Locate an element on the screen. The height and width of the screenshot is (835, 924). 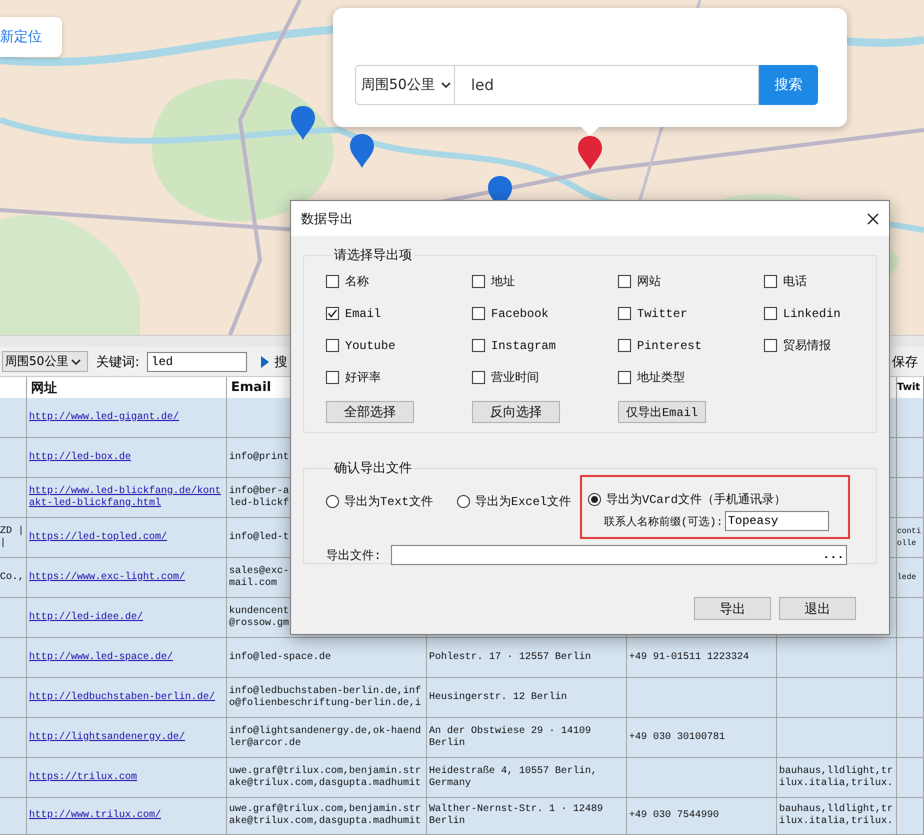
website-link: http://www.led-gigant.de/ is located at coordinates (104, 418).